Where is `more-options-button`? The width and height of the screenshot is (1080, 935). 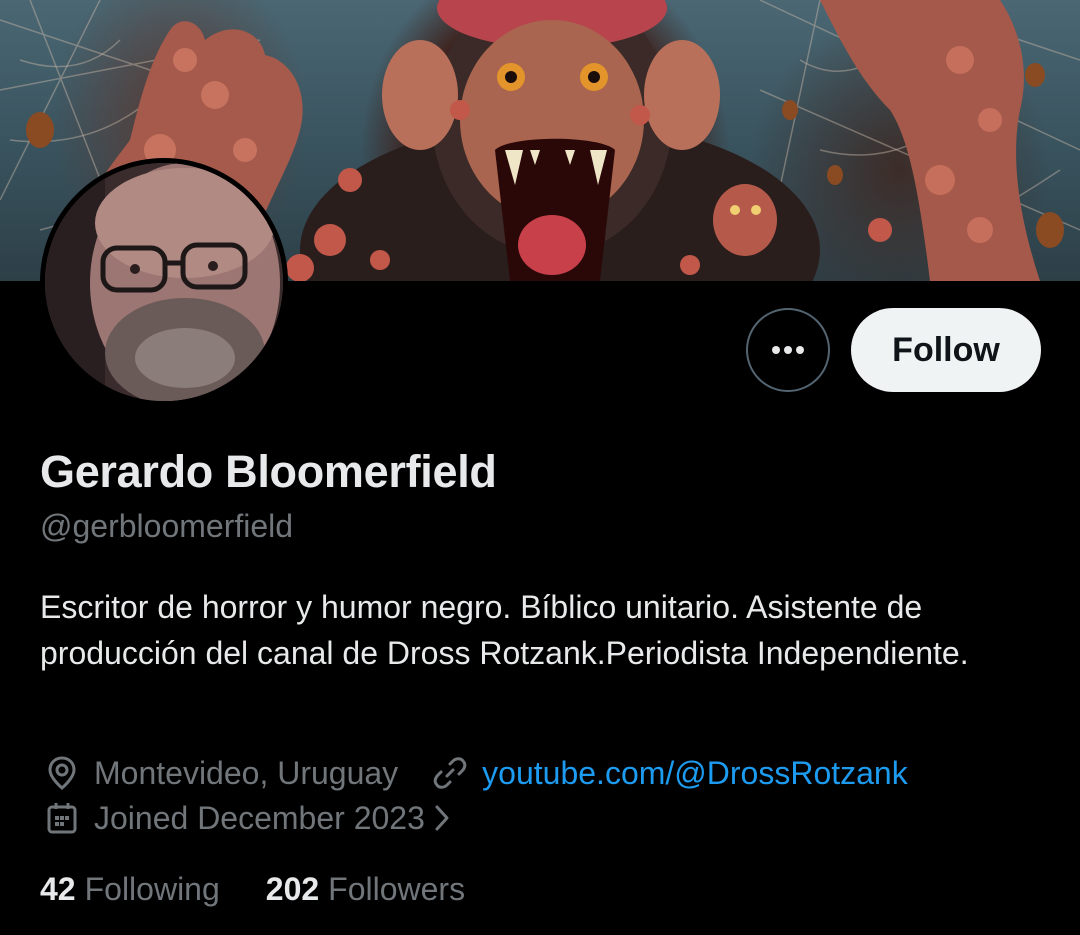
more-options-button is located at coordinates (788, 350).